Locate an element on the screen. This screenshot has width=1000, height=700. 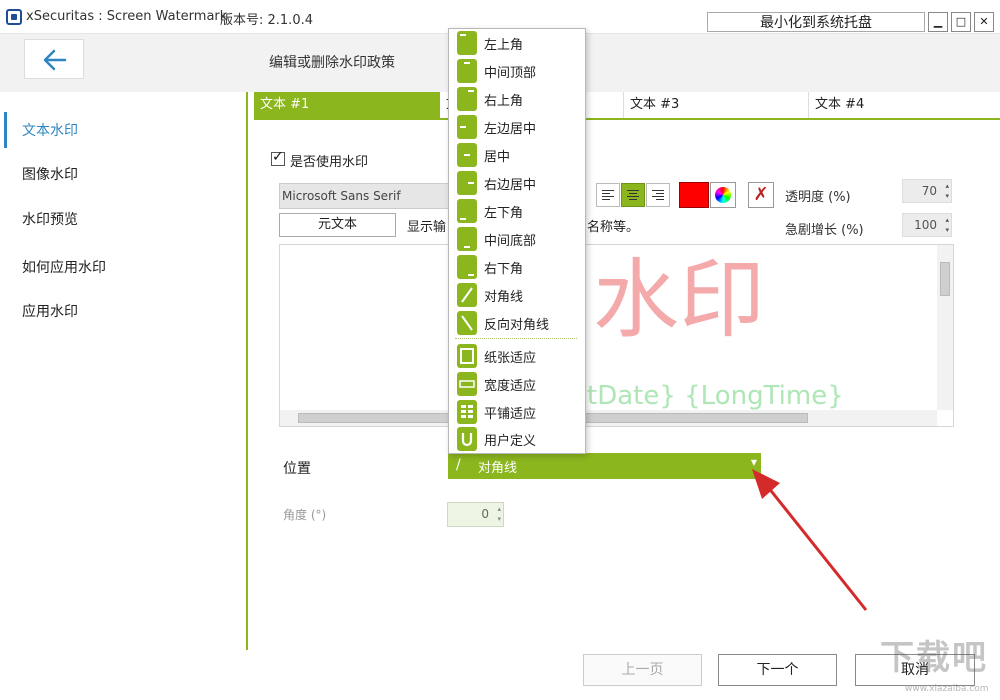
align-left-button is located at coordinates (608, 195).